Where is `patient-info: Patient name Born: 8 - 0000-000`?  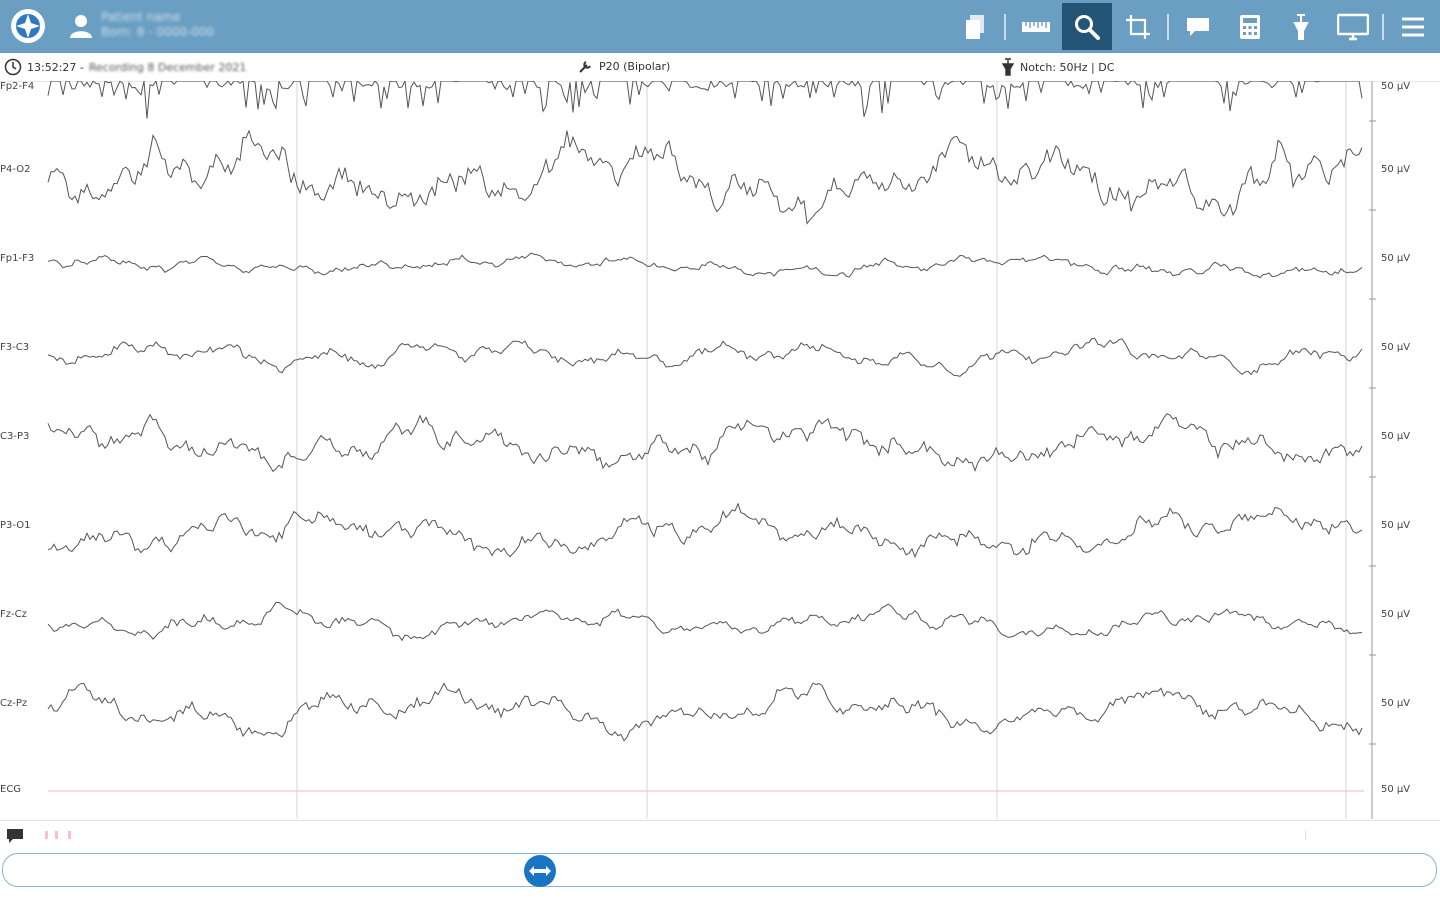
patient-info: Patient name Born: 8 - 0000-000 is located at coordinates (157, 25).